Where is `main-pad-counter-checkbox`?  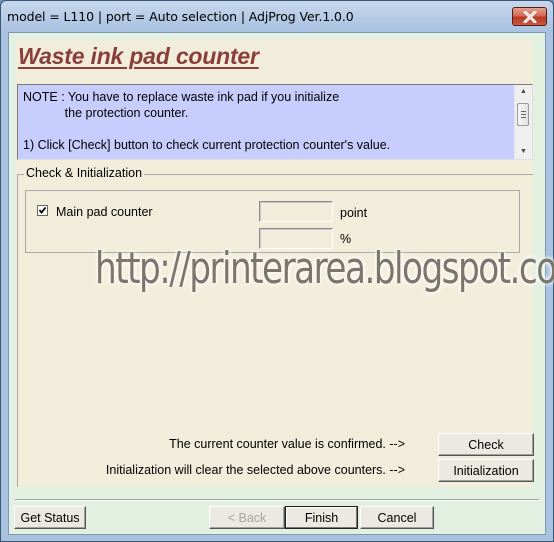 main-pad-counter-checkbox is located at coordinates (42, 210).